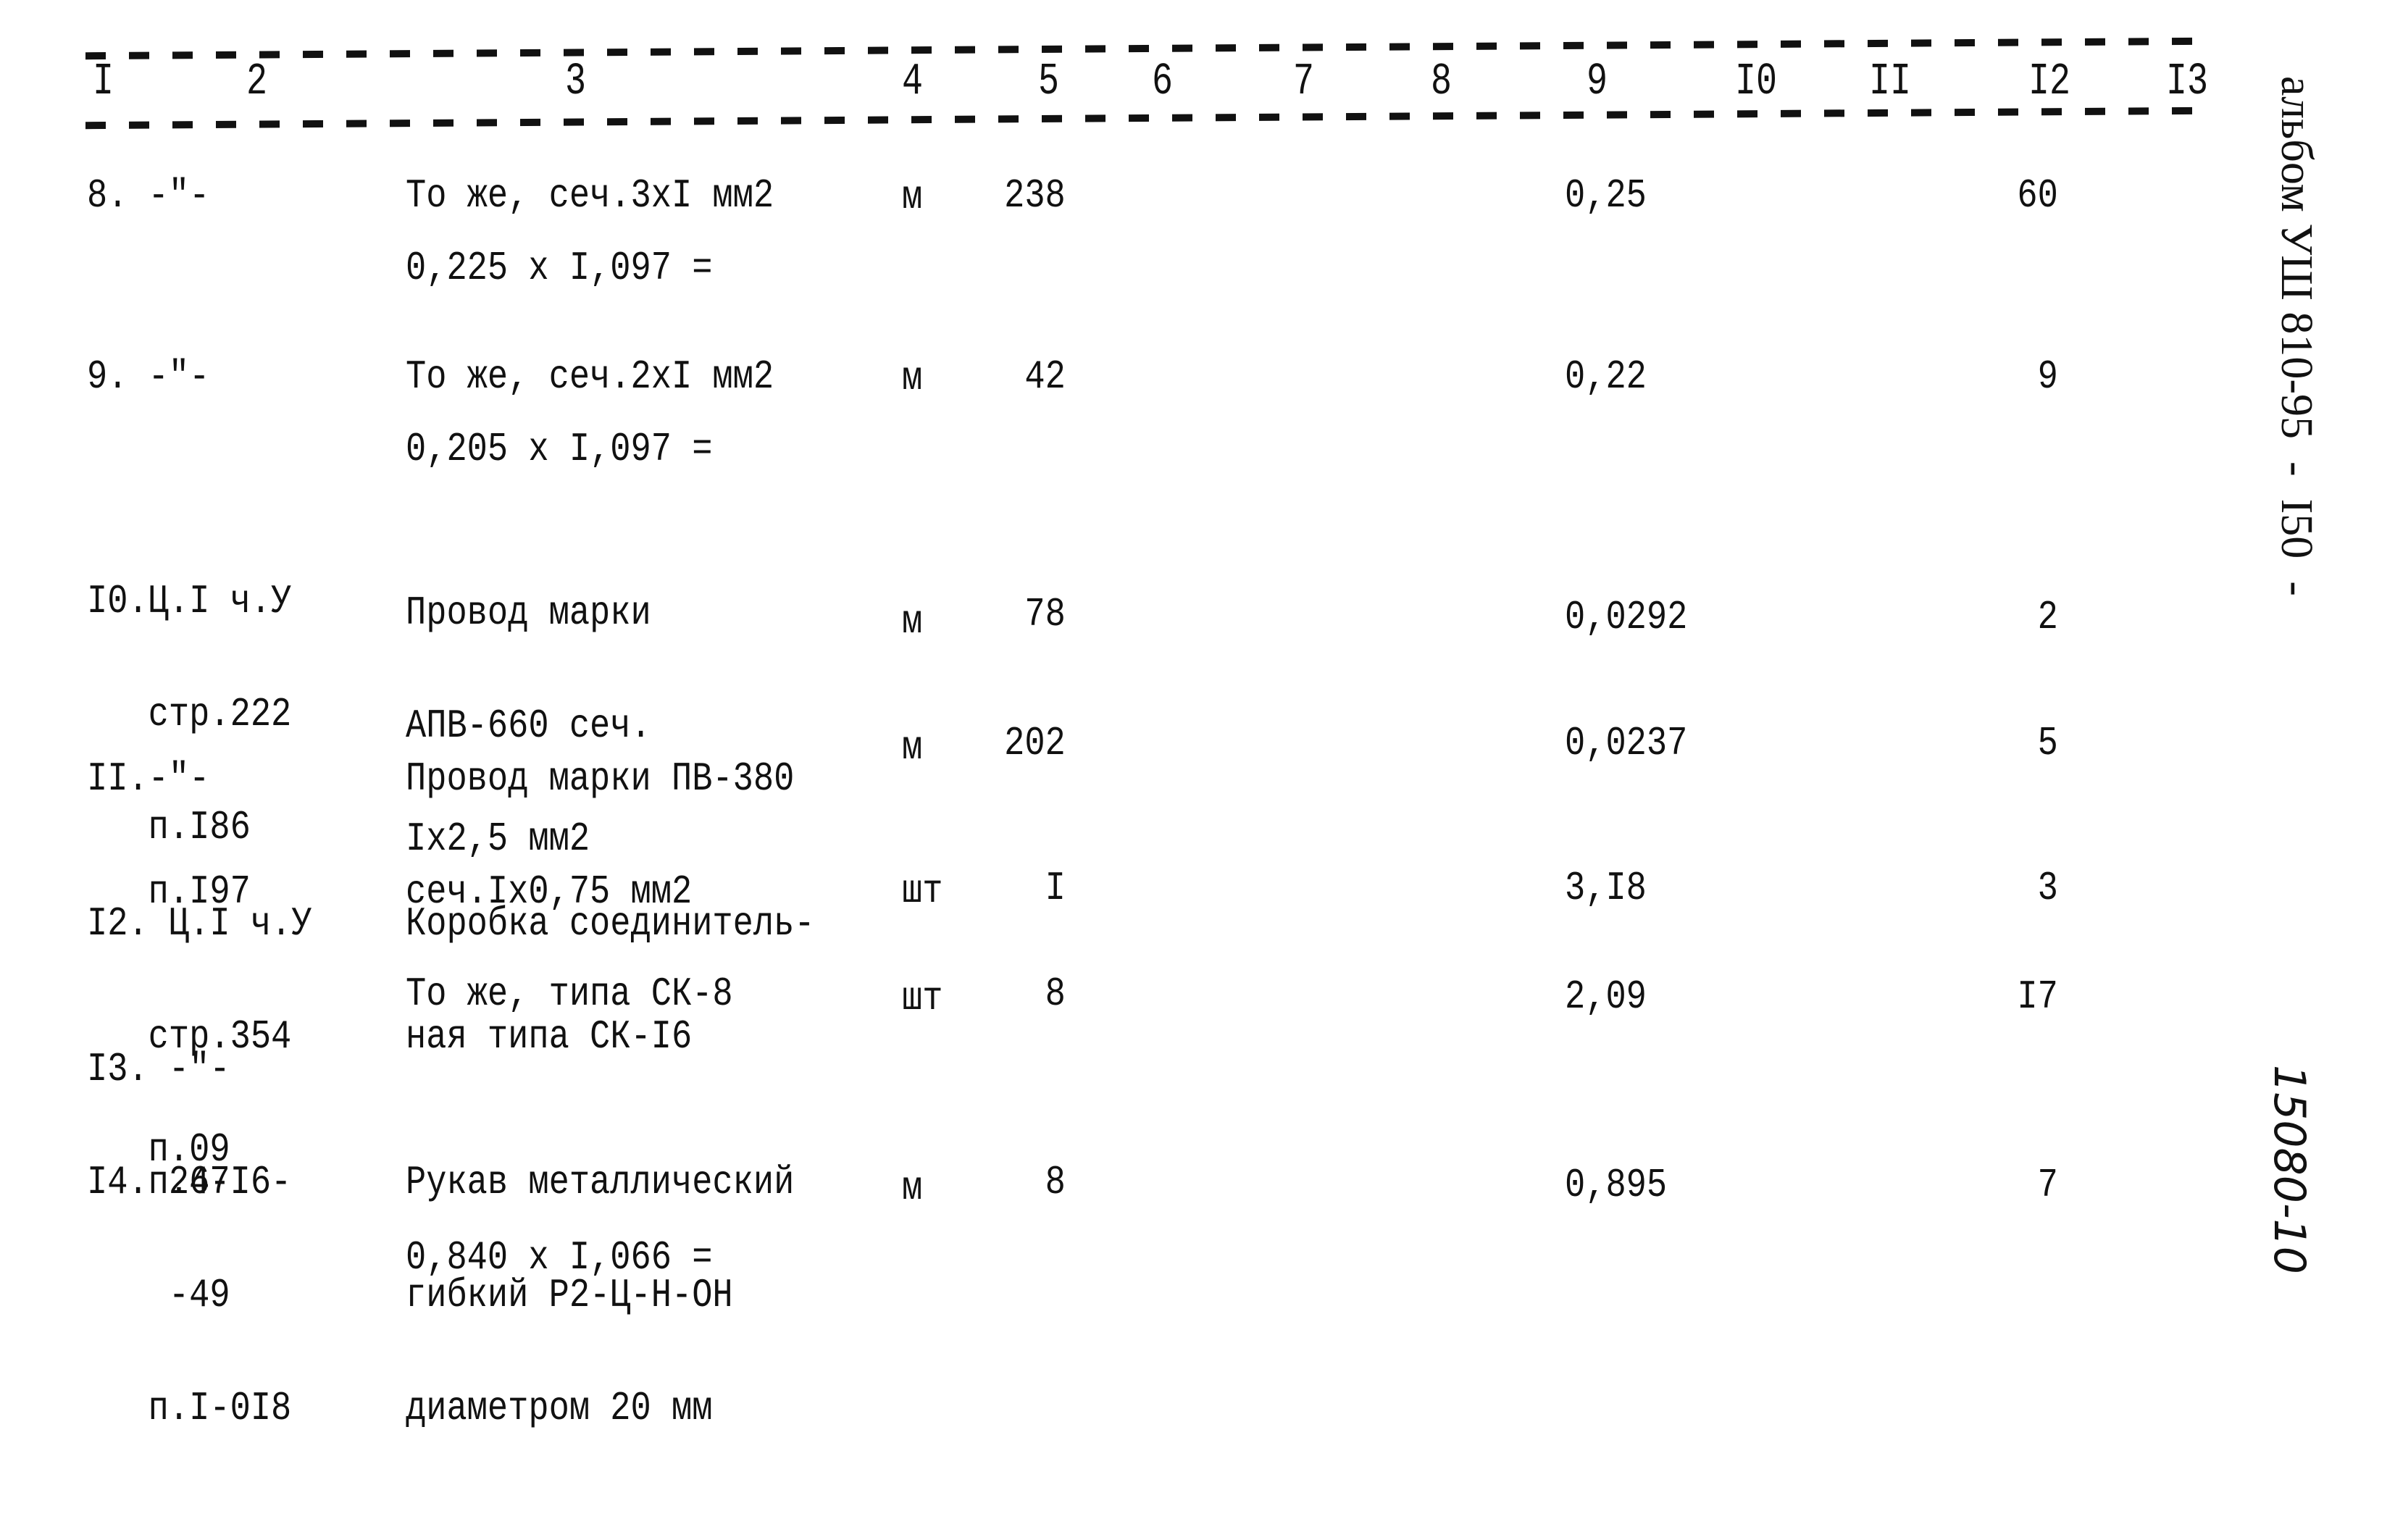  I want to click on row-quantity: 202, so click(1035, 743).